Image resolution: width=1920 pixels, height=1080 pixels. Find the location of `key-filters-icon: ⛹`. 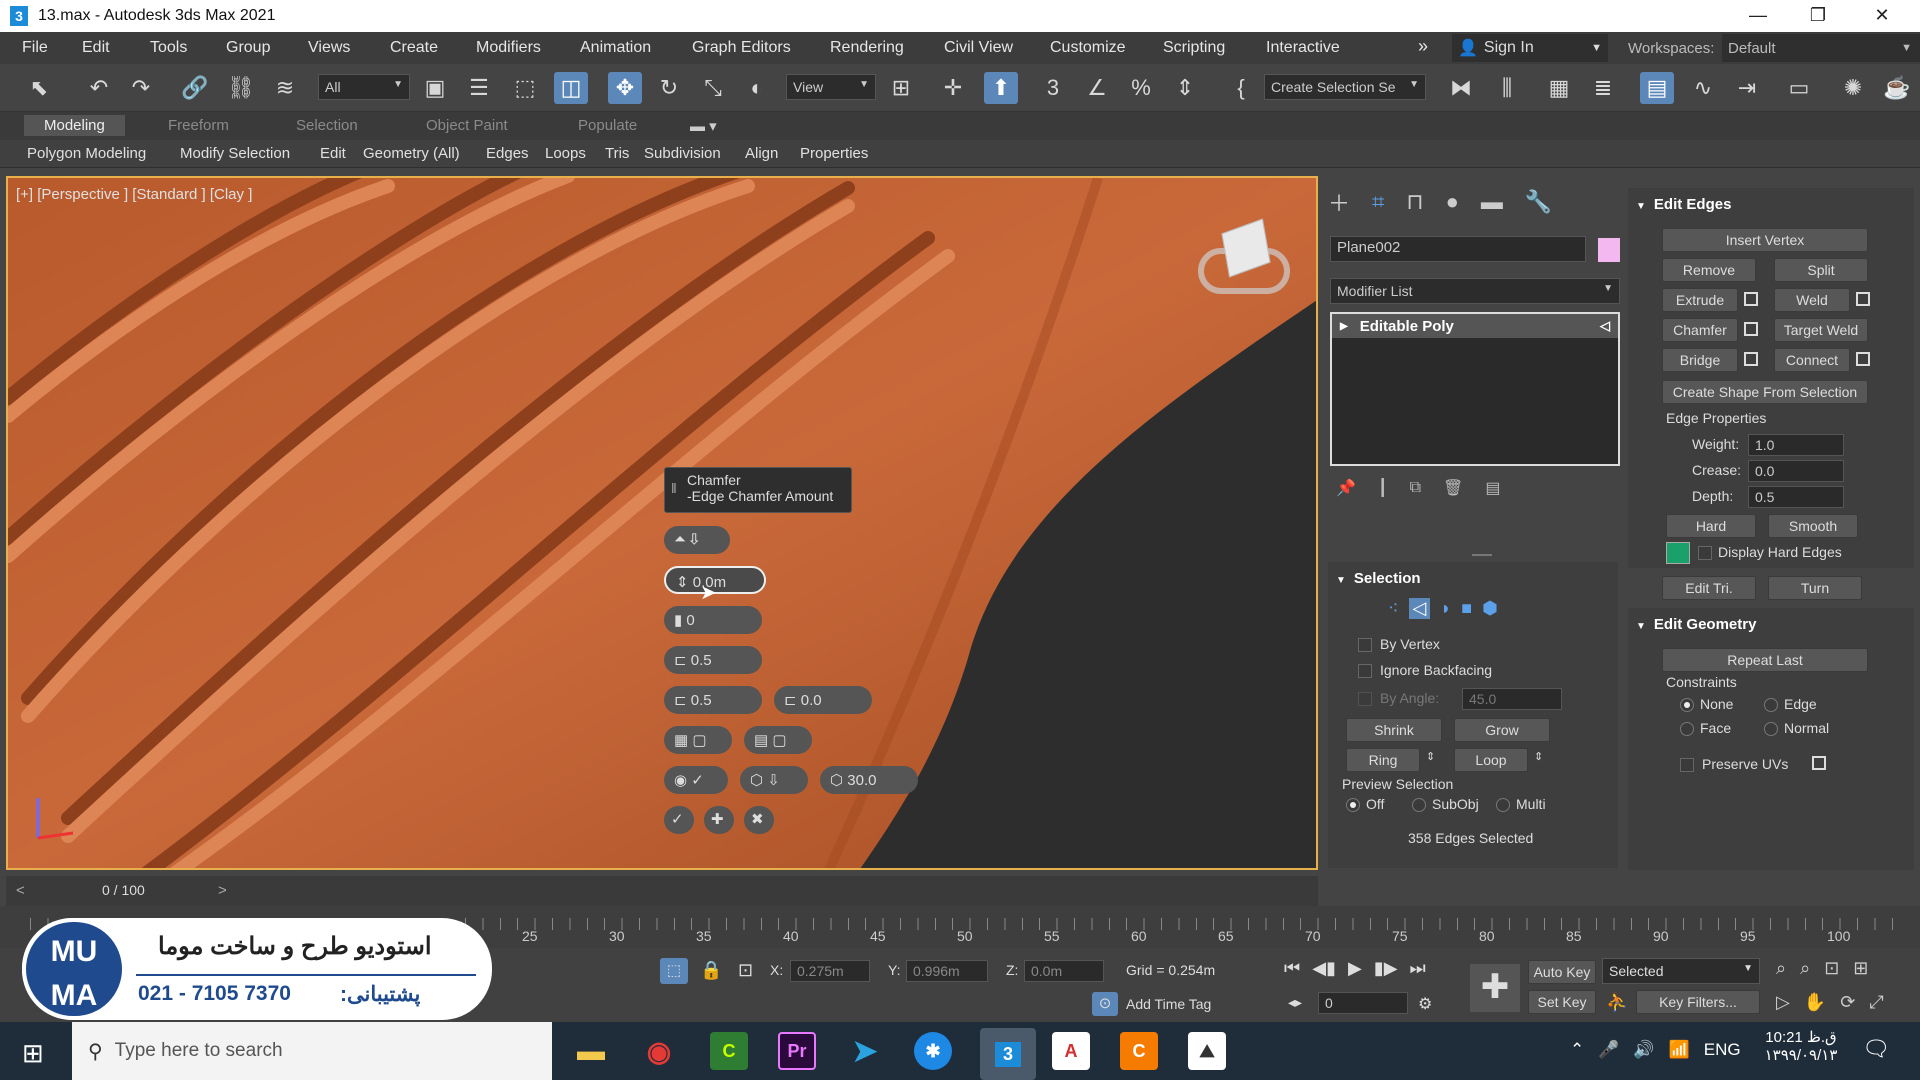

key-filters-icon: ⛹ is located at coordinates (1617, 1002).